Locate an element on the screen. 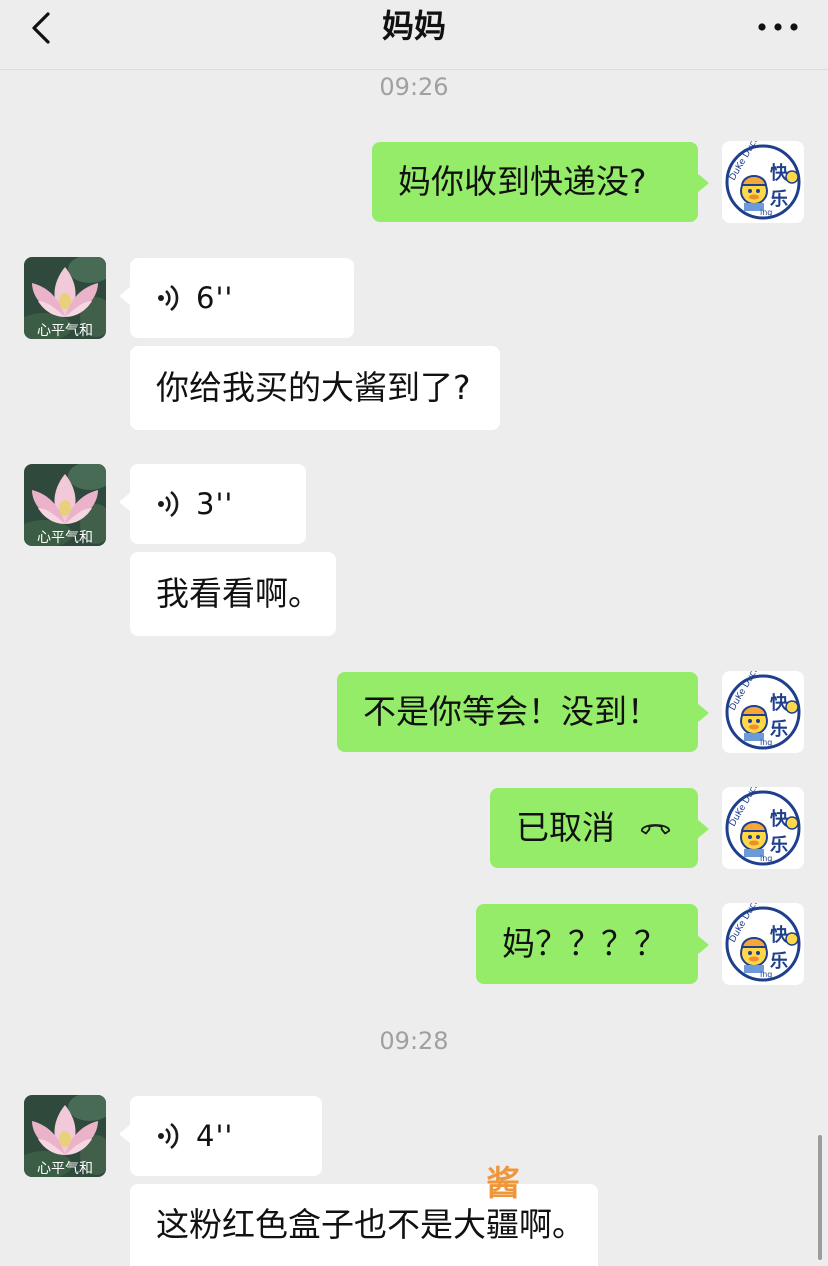 The width and height of the screenshot is (828, 1266). watermark-label: 酱 is located at coordinates (503, 1184).